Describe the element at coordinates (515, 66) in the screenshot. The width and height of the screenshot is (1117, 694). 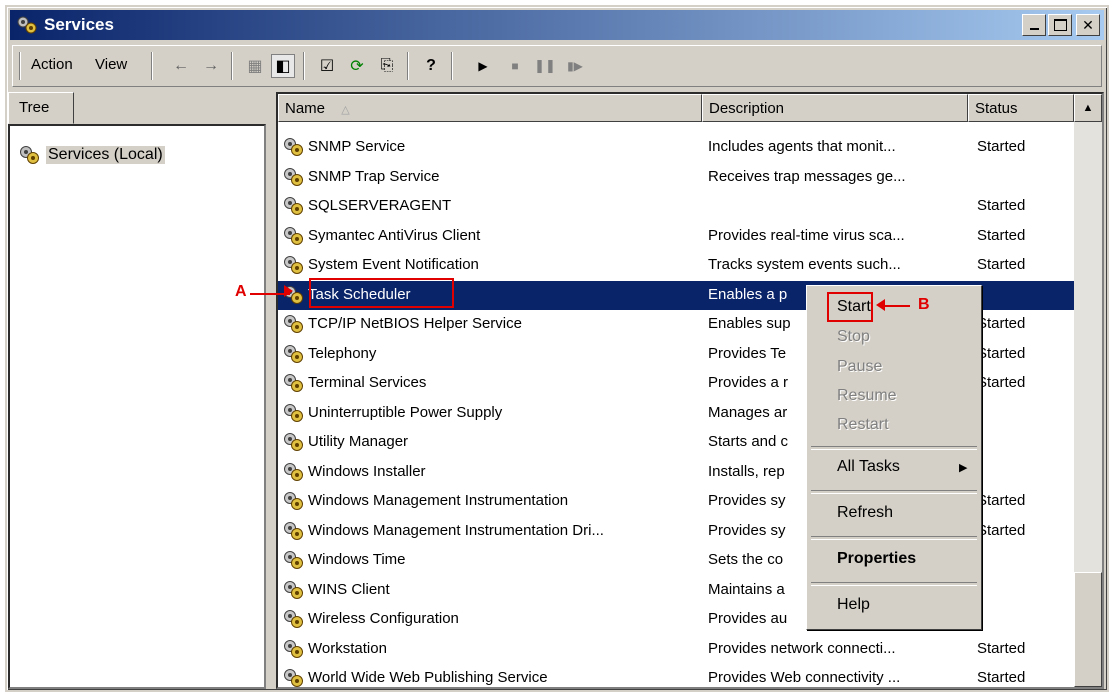
I see `stop-icon: ■` at that location.